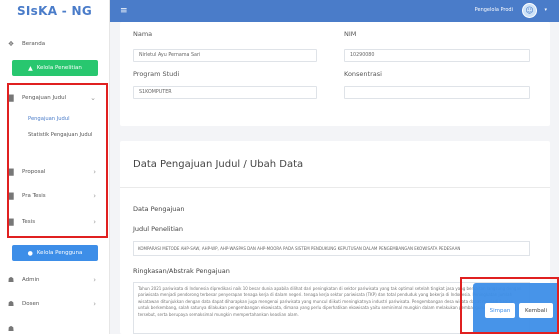 The height and width of the screenshot is (334, 559). What do you see at coordinates (57, 160) in the screenshot?
I see `highlight-box-sidebar` at bounding box center [57, 160].